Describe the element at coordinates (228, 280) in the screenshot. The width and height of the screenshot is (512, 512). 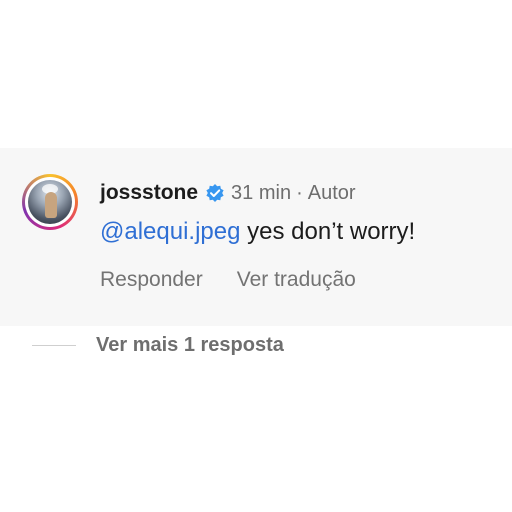
I see `comment-actions: Responder Ver tradução` at that location.